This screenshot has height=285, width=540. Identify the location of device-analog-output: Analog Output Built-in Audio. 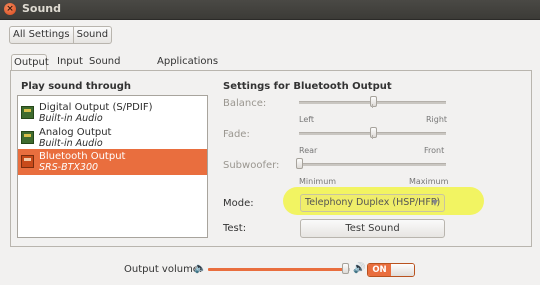
(112, 138).